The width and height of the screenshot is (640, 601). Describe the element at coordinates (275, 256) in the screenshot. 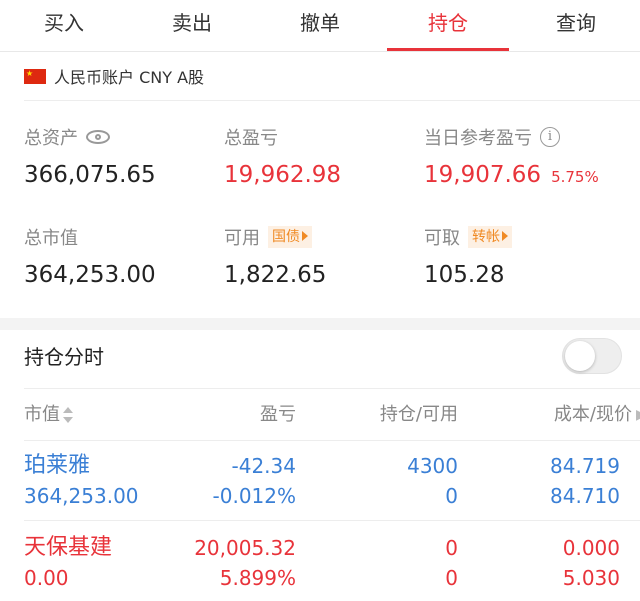

I see `available-funds: 可用 国债 1,822.65` at that location.